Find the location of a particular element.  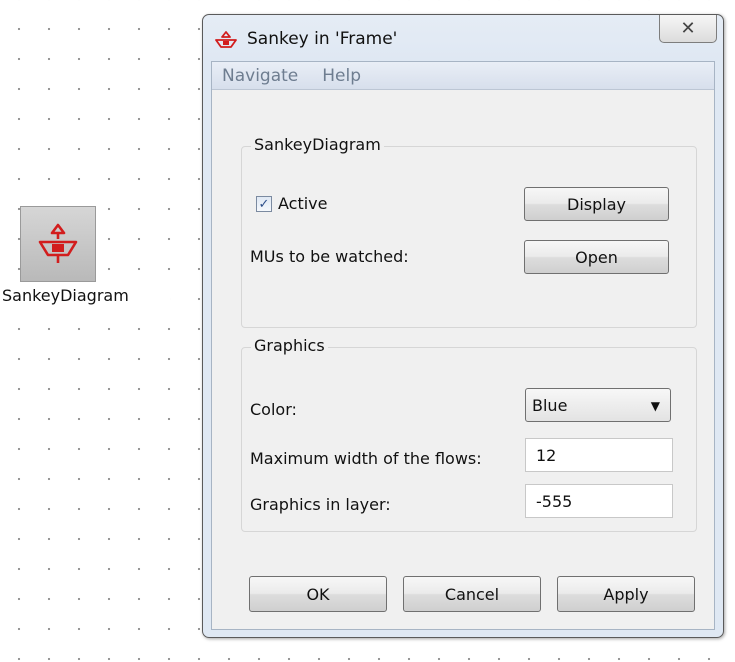

checkmark-icon: ✓ is located at coordinates (264, 204).